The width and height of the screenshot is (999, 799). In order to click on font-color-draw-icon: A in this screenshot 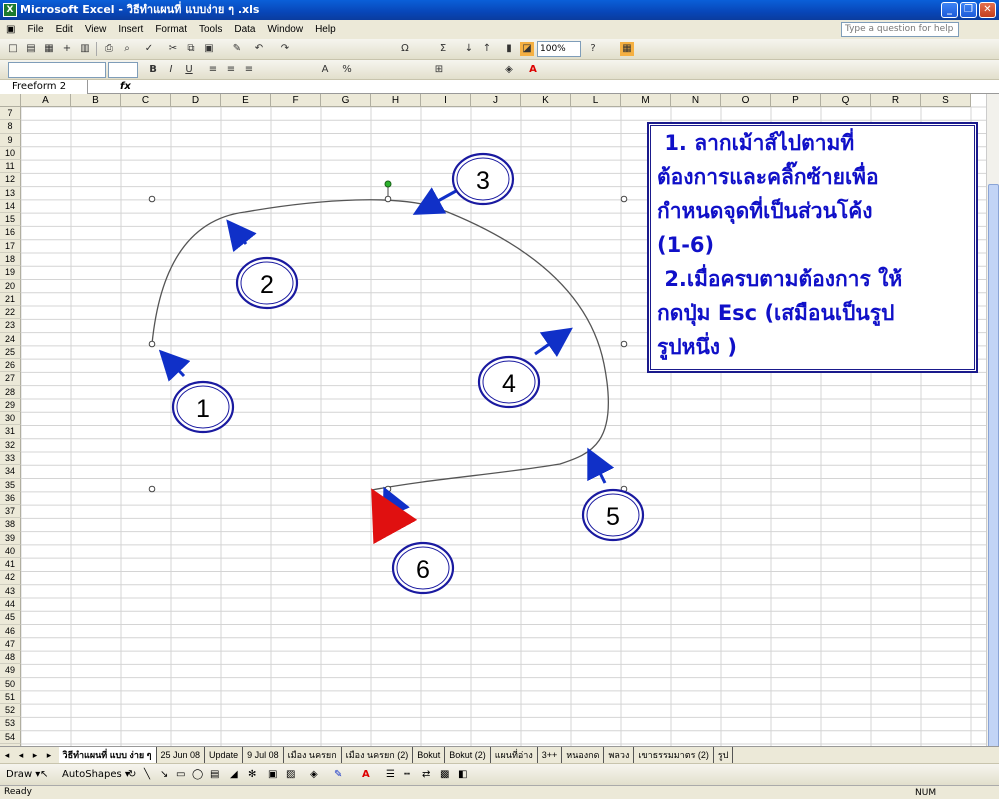, I will do `click(366, 775)`.